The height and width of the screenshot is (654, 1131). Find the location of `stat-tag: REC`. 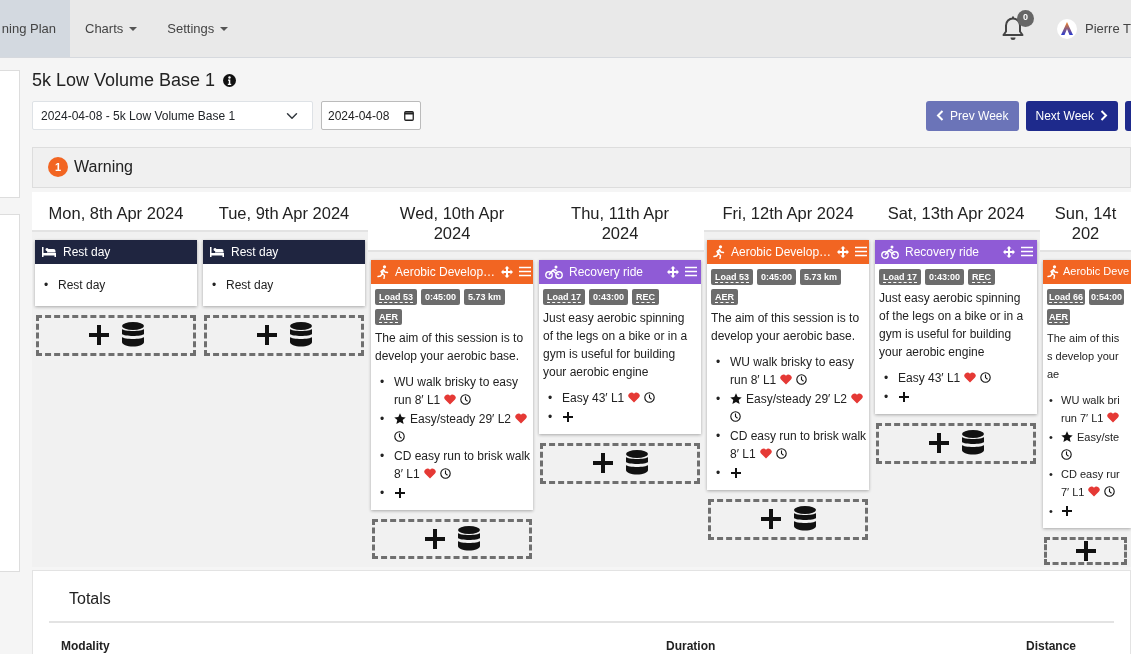

stat-tag: REC is located at coordinates (646, 296).